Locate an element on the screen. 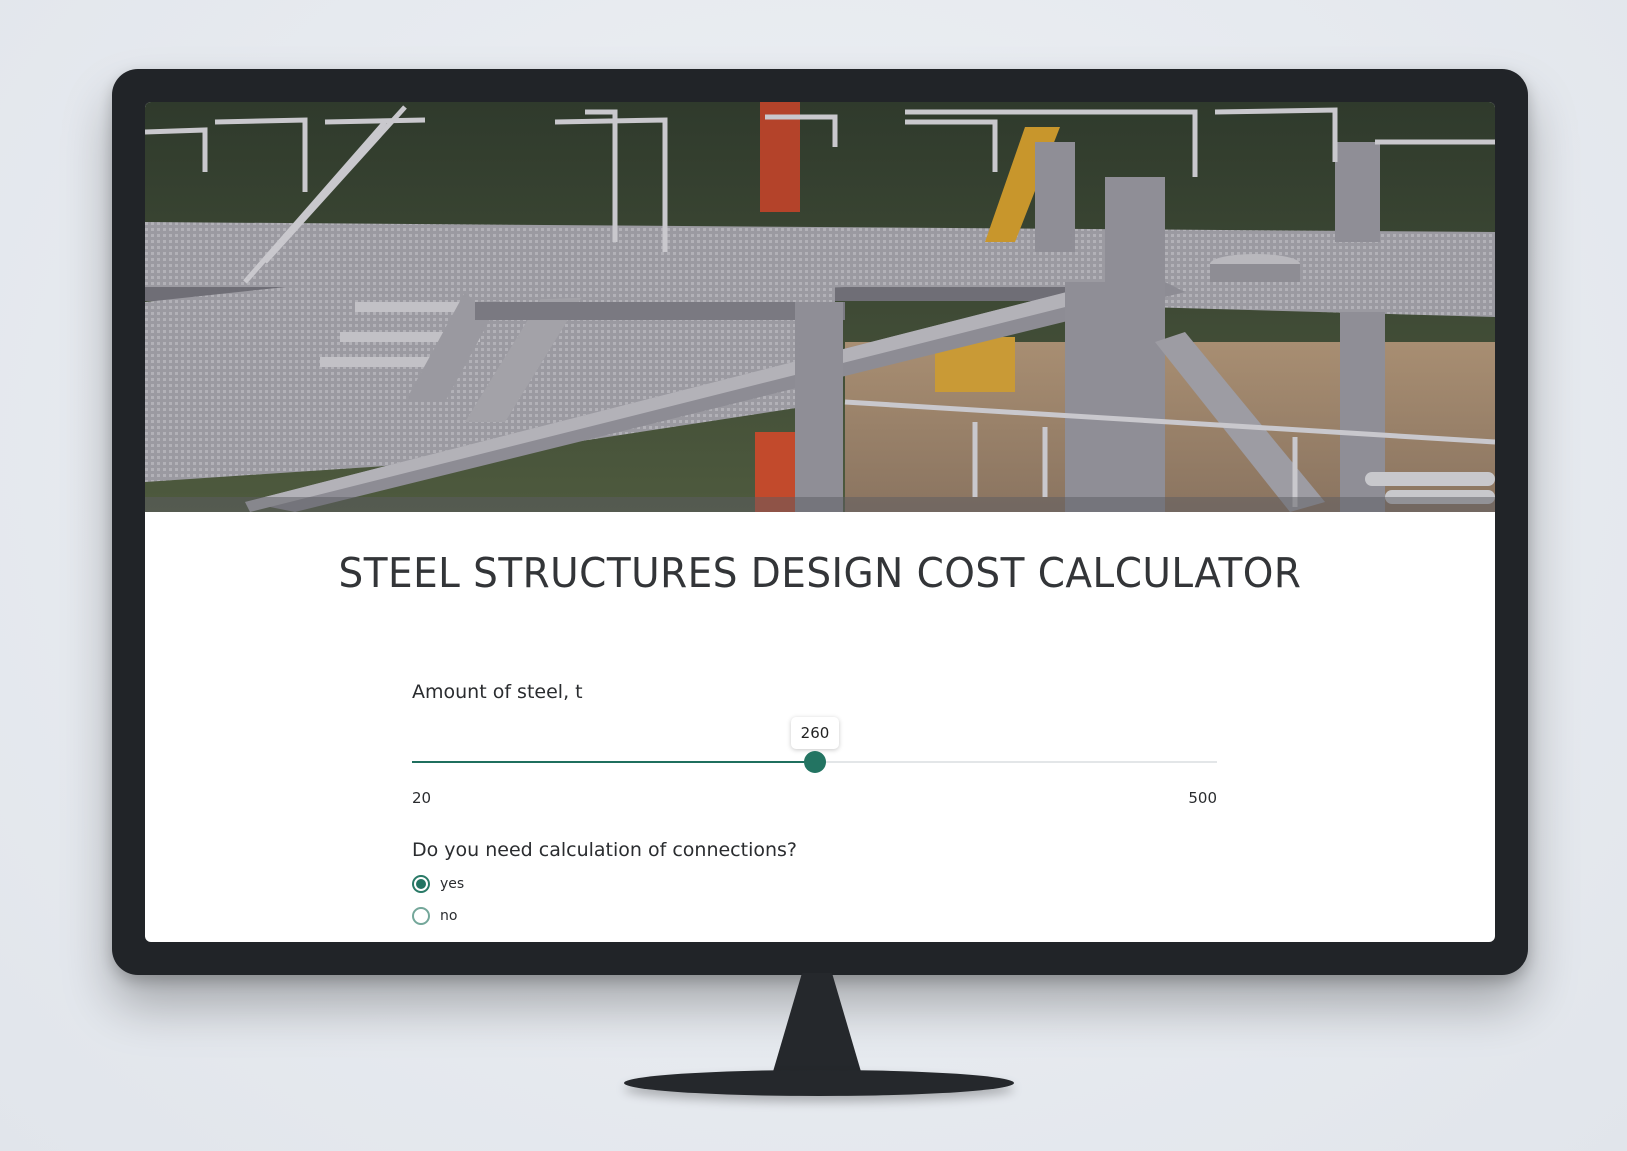  radio-selected-dot is located at coordinates (421, 884).